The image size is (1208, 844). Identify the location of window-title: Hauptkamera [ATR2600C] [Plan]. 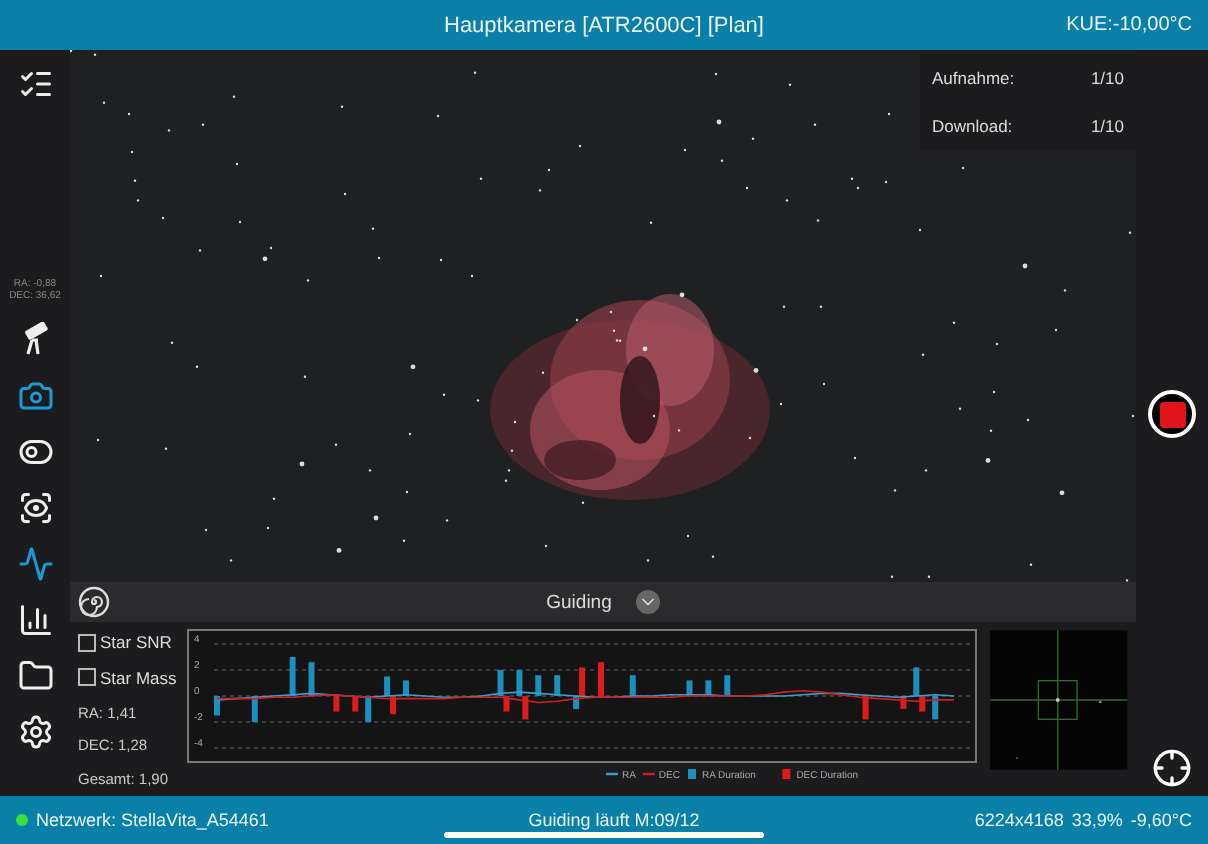
(604, 25).